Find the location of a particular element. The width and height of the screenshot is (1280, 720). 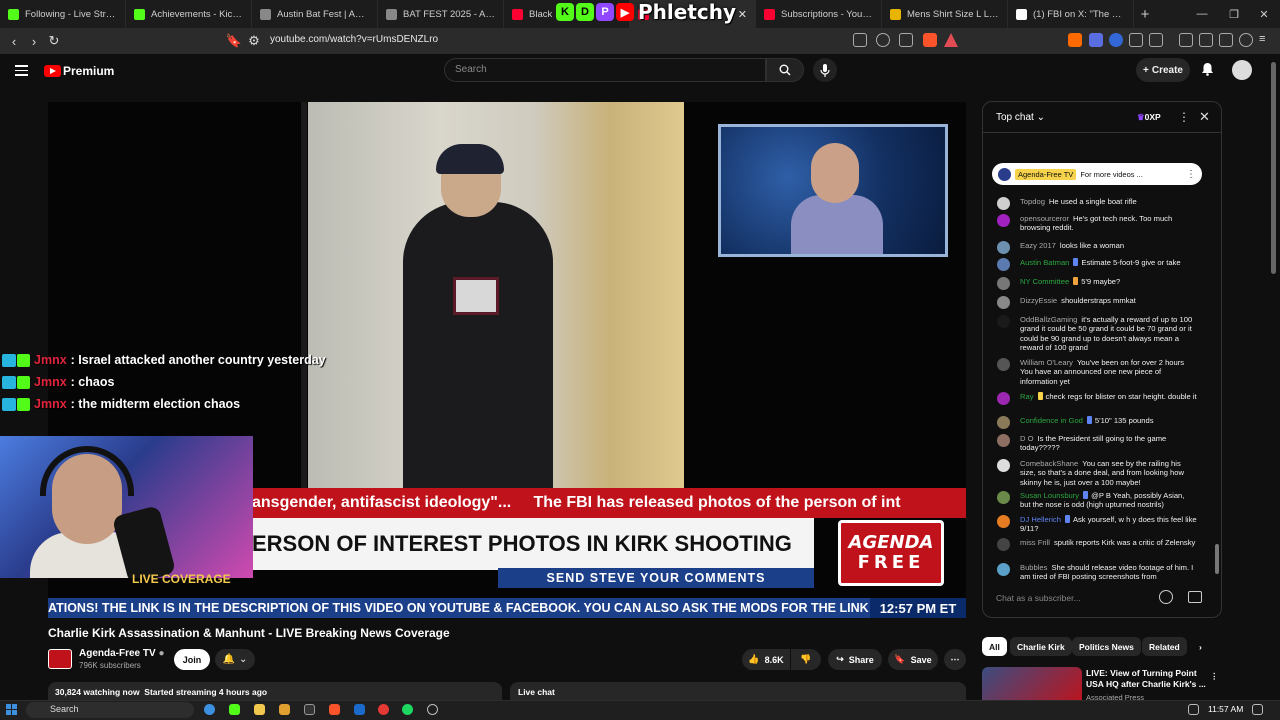

chat-message: Confidence in God 5'10" 135 pounds is located at coordinates (1097, 422).